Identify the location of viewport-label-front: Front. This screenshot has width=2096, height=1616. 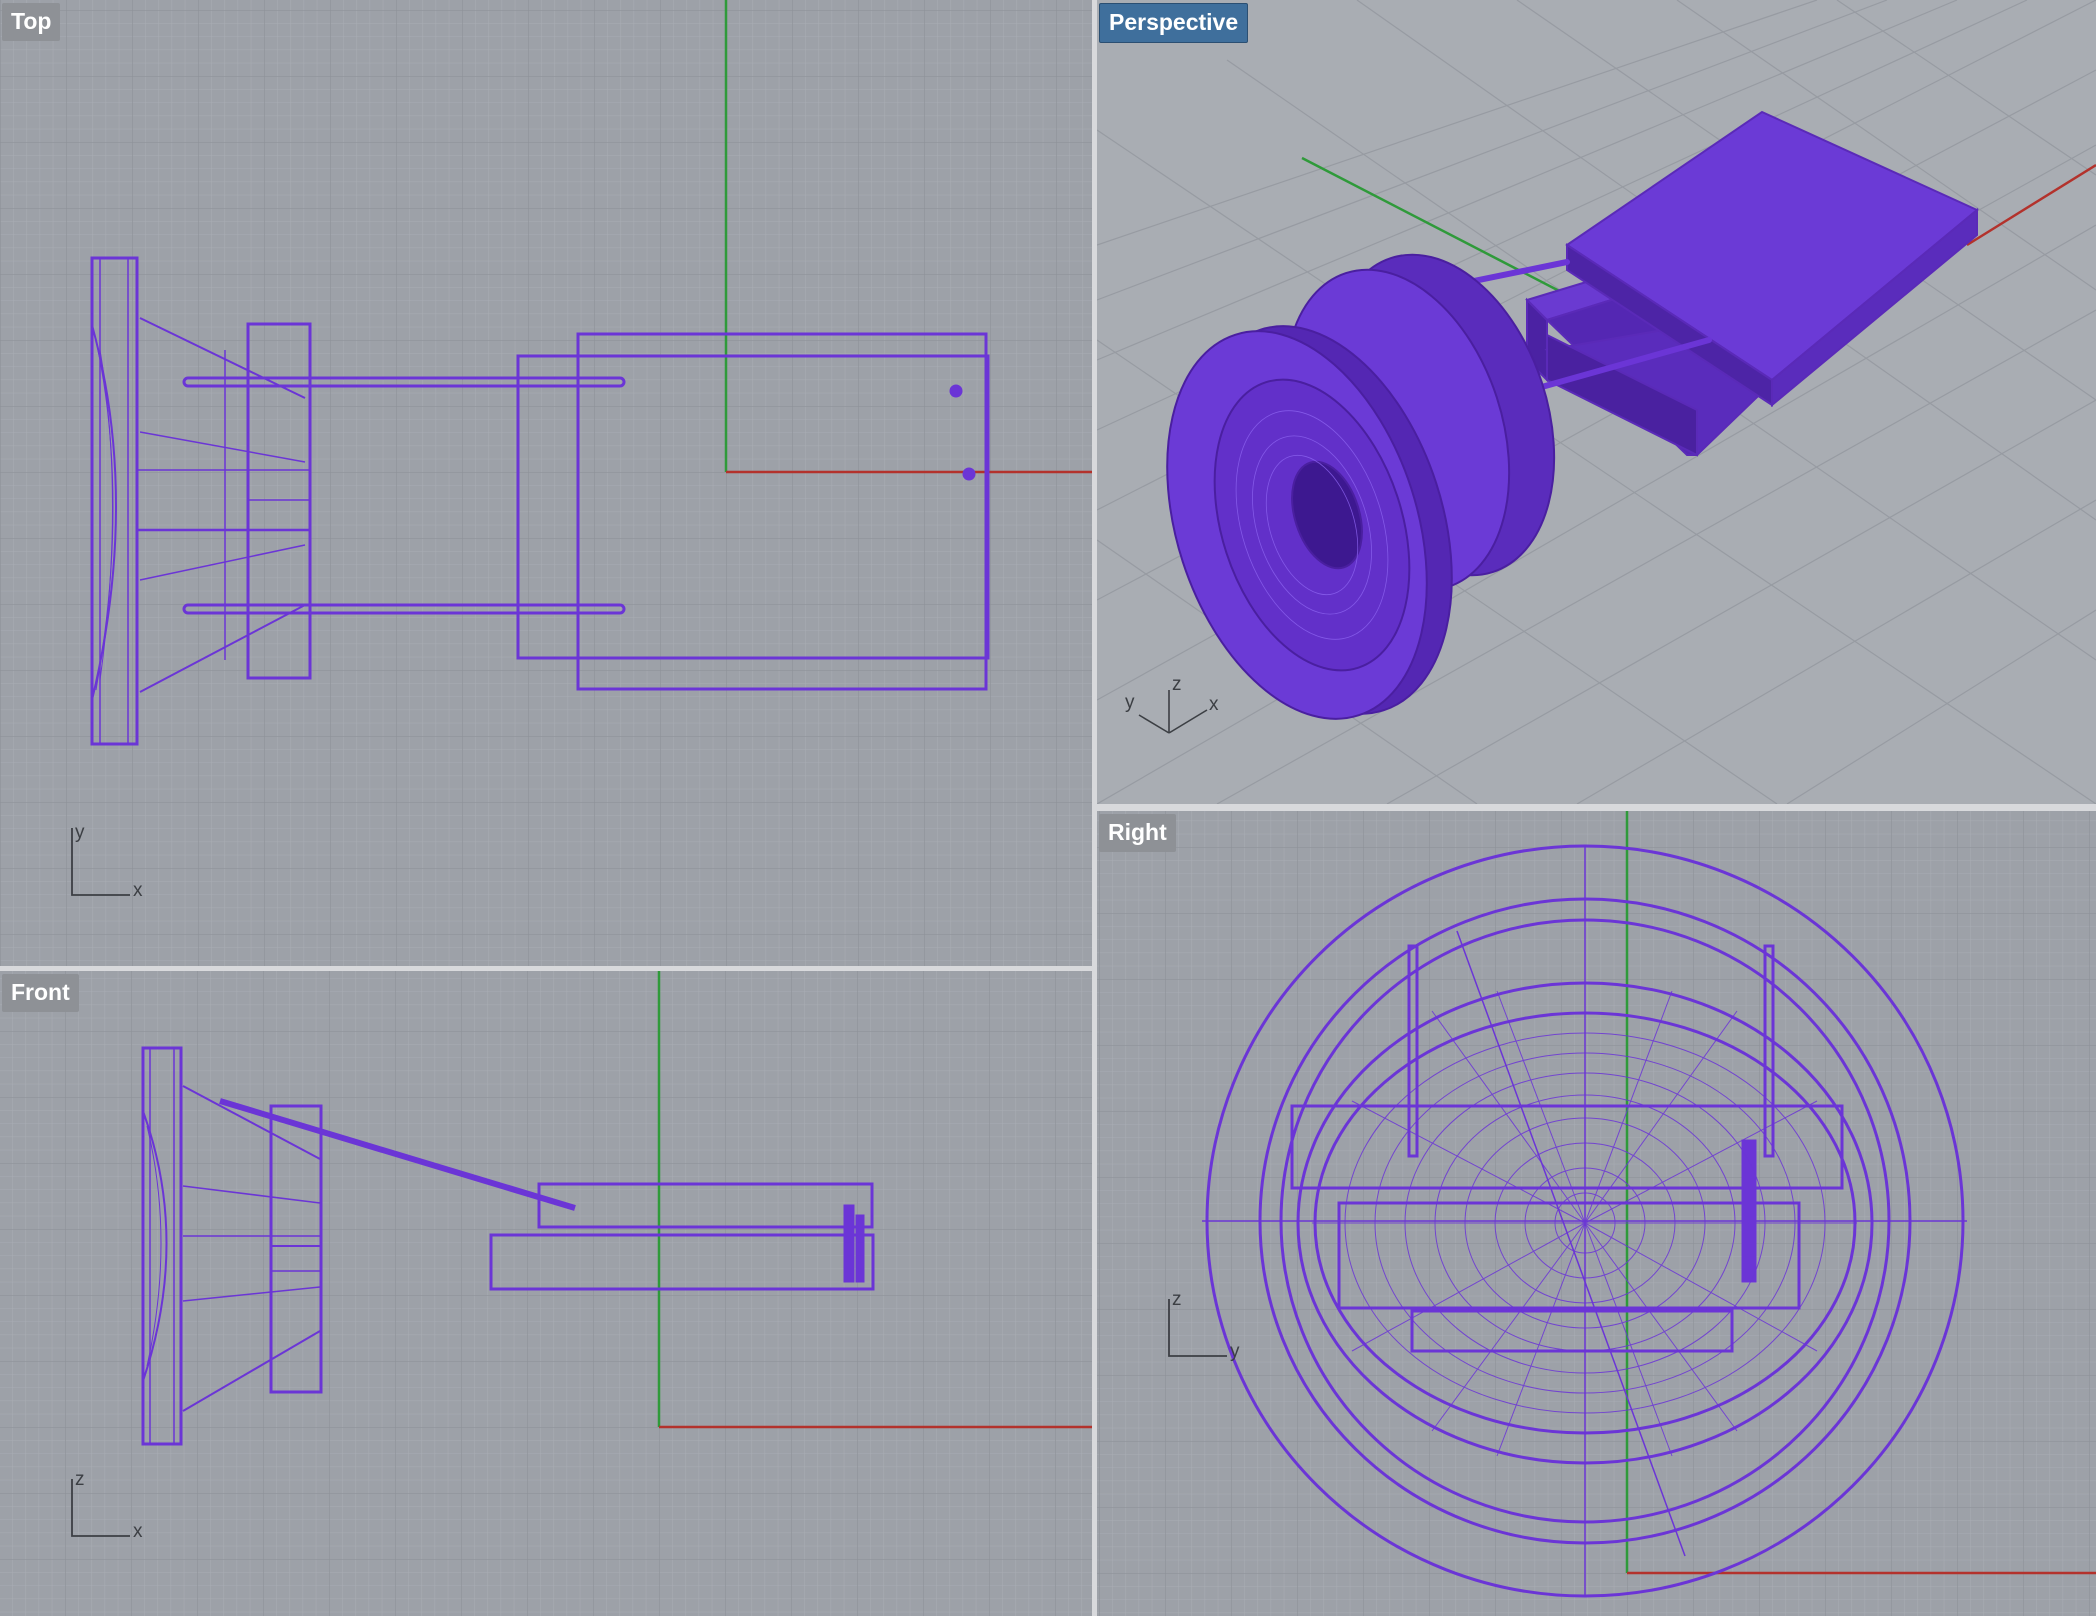
(40, 993).